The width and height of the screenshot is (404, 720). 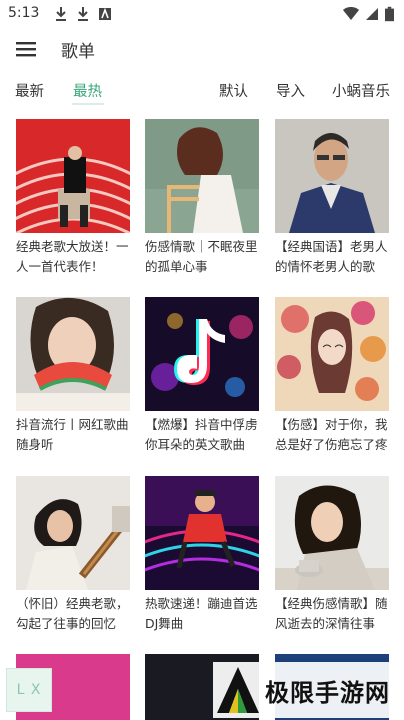 What do you see at coordinates (26, 49) in the screenshot?
I see `menu-icon` at bounding box center [26, 49].